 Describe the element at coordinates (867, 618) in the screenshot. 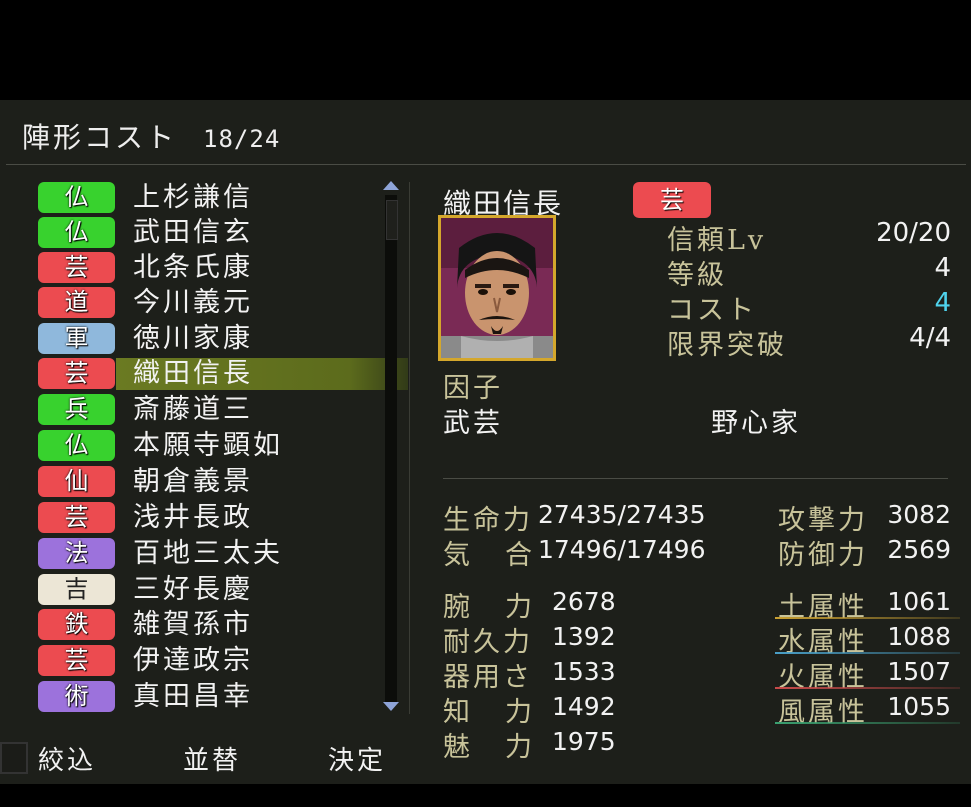

I see `earth-attr-underline` at that location.